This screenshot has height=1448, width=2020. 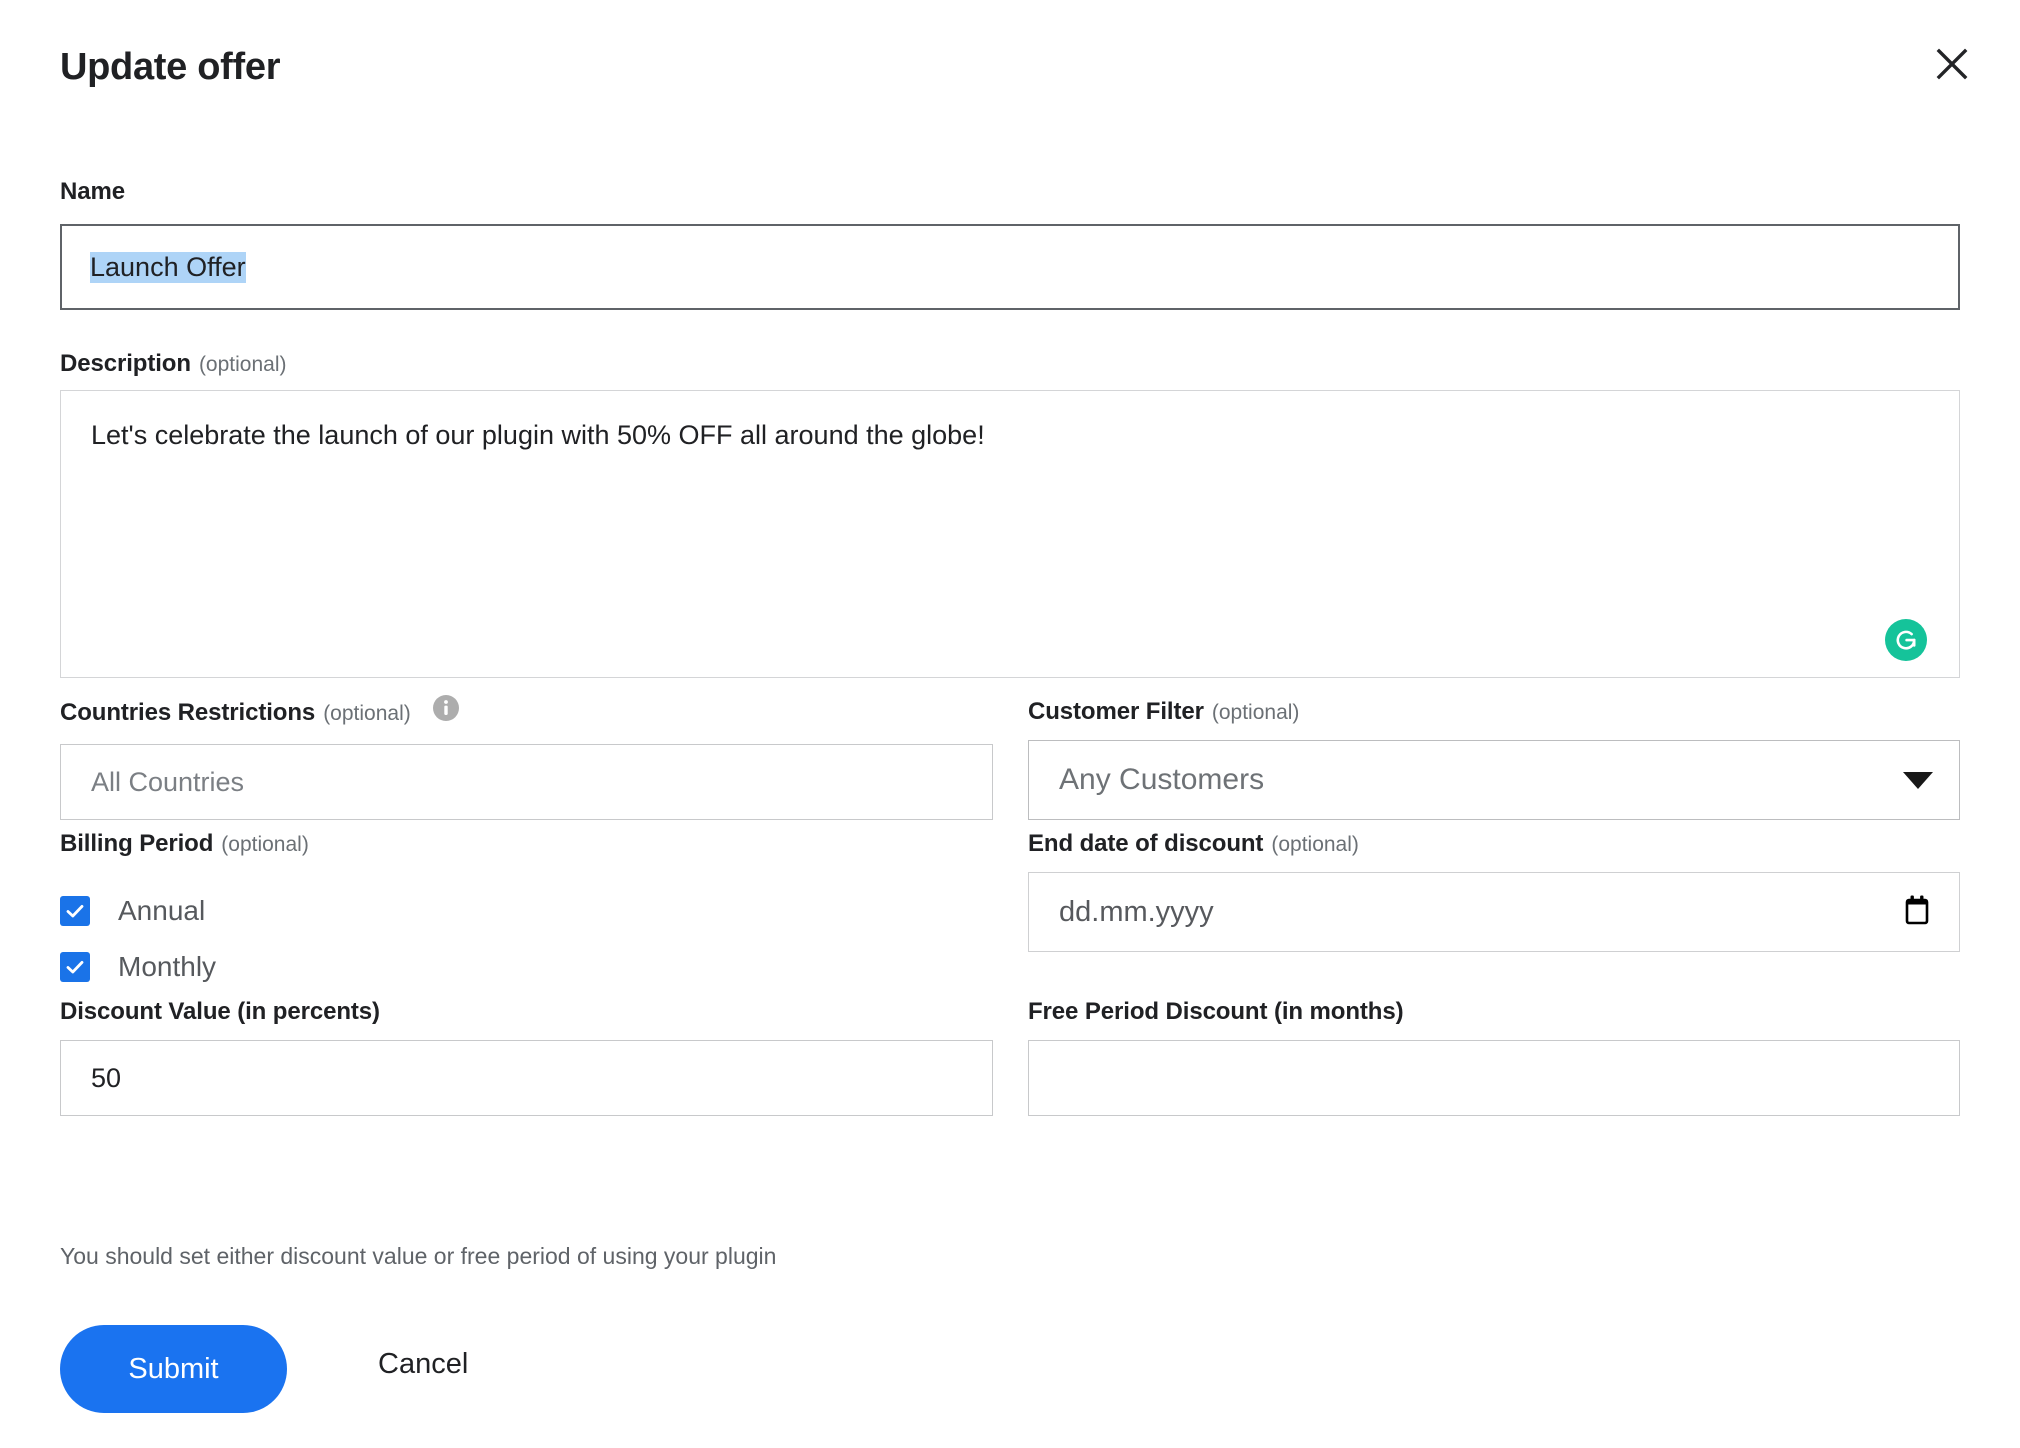 I want to click on countries-optional-tag: (optional), so click(x=367, y=713).